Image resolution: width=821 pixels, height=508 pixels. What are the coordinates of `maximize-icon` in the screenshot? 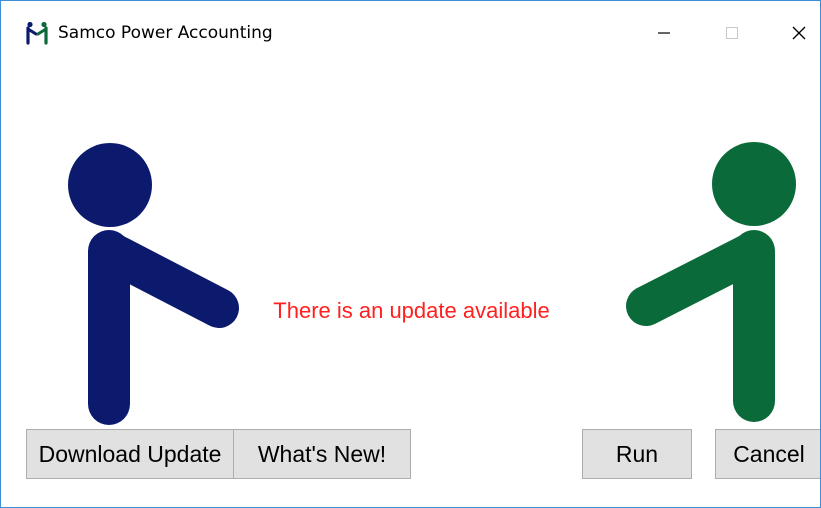 It's located at (732, 33).